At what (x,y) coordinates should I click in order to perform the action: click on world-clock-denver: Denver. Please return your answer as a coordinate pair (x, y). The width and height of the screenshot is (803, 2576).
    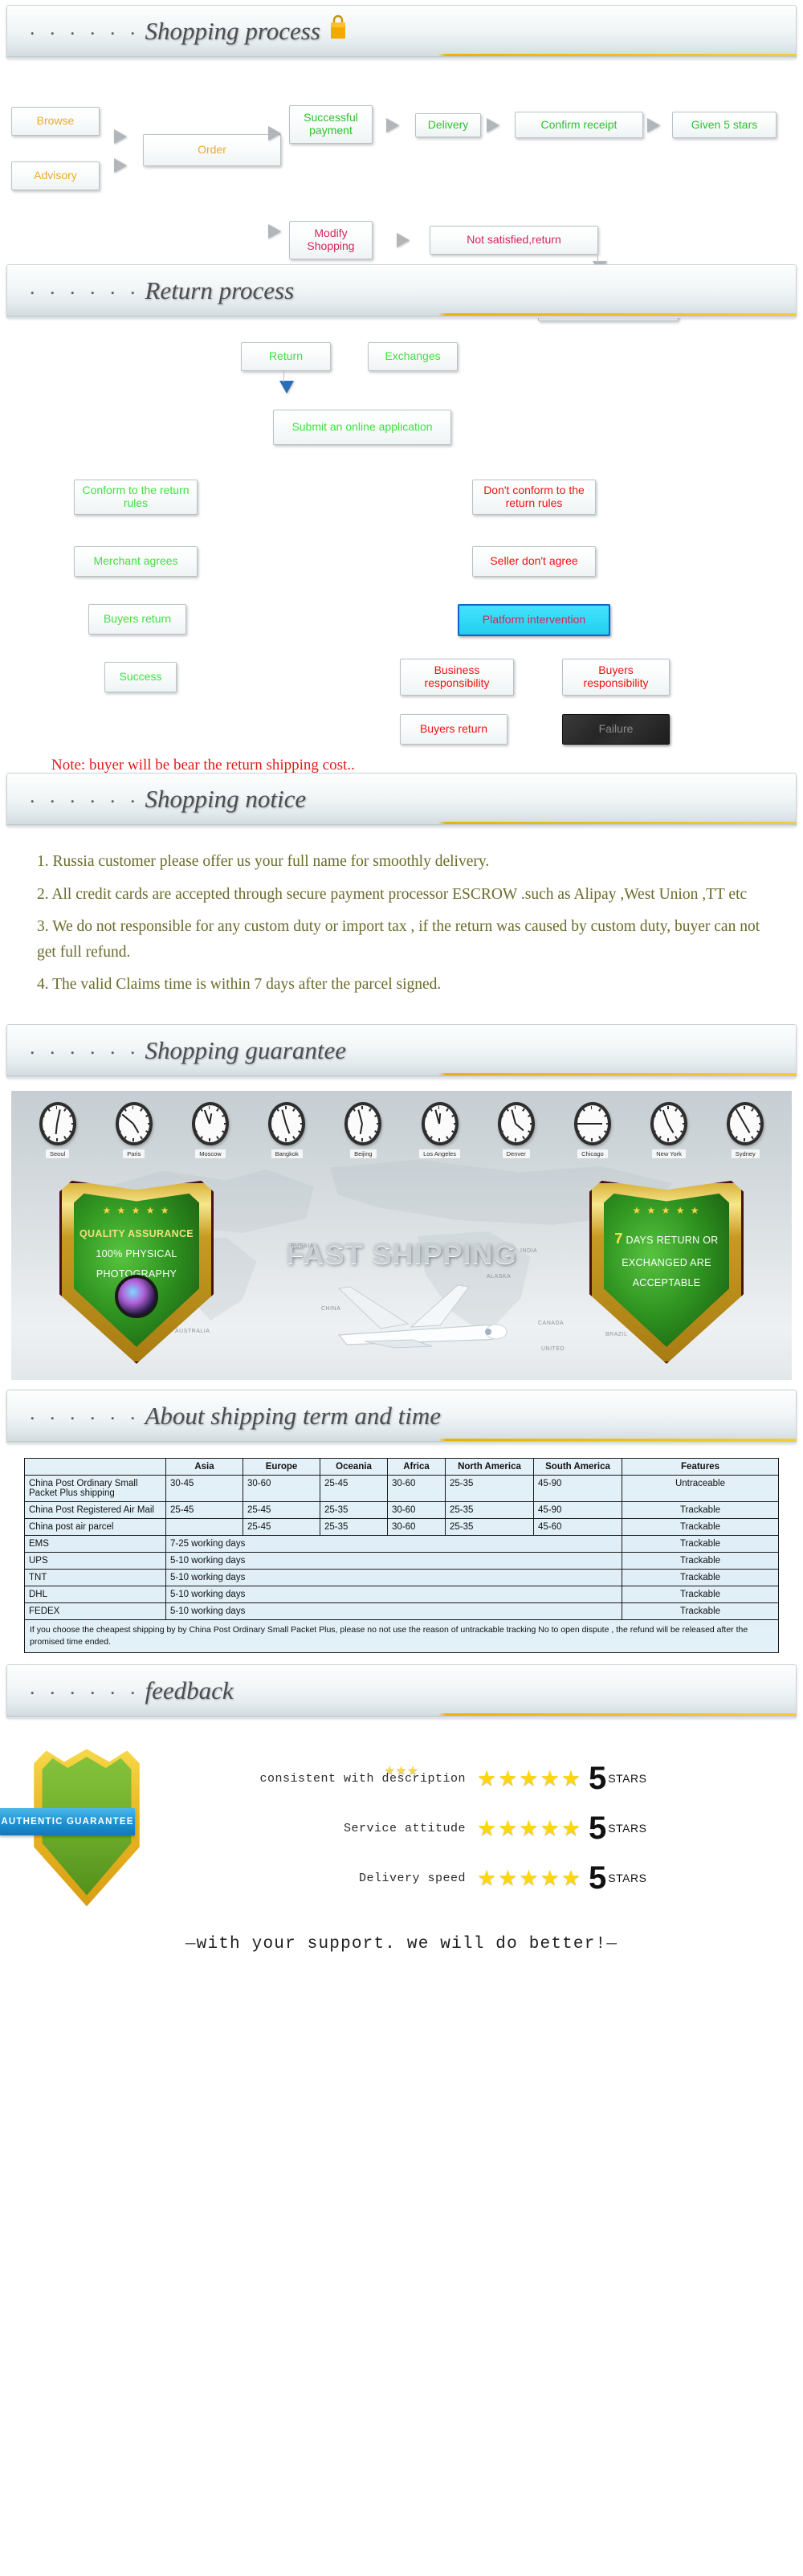
    Looking at the image, I should click on (517, 1129).